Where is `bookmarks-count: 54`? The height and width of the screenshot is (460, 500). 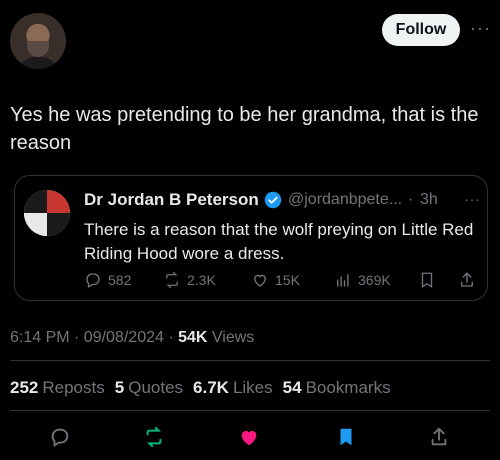 bookmarks-count: 54 is located at coordinates (292, 387).